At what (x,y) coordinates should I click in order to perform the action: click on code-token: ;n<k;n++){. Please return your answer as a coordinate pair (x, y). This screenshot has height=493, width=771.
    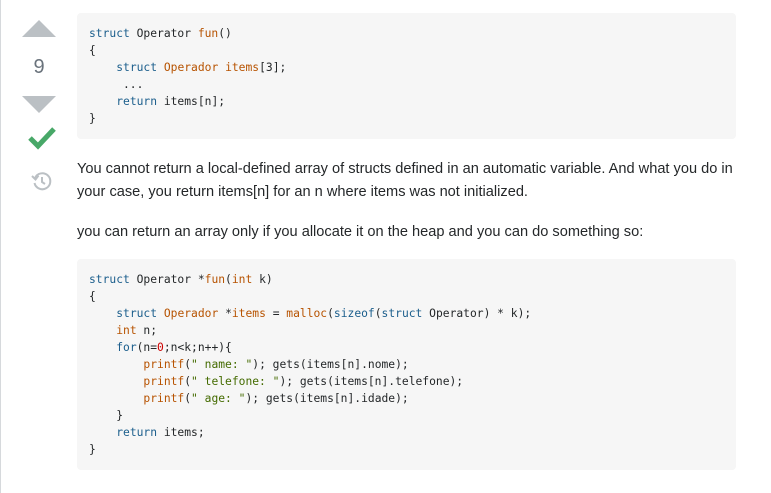
    Looking at the image, I should click on (197, 347).